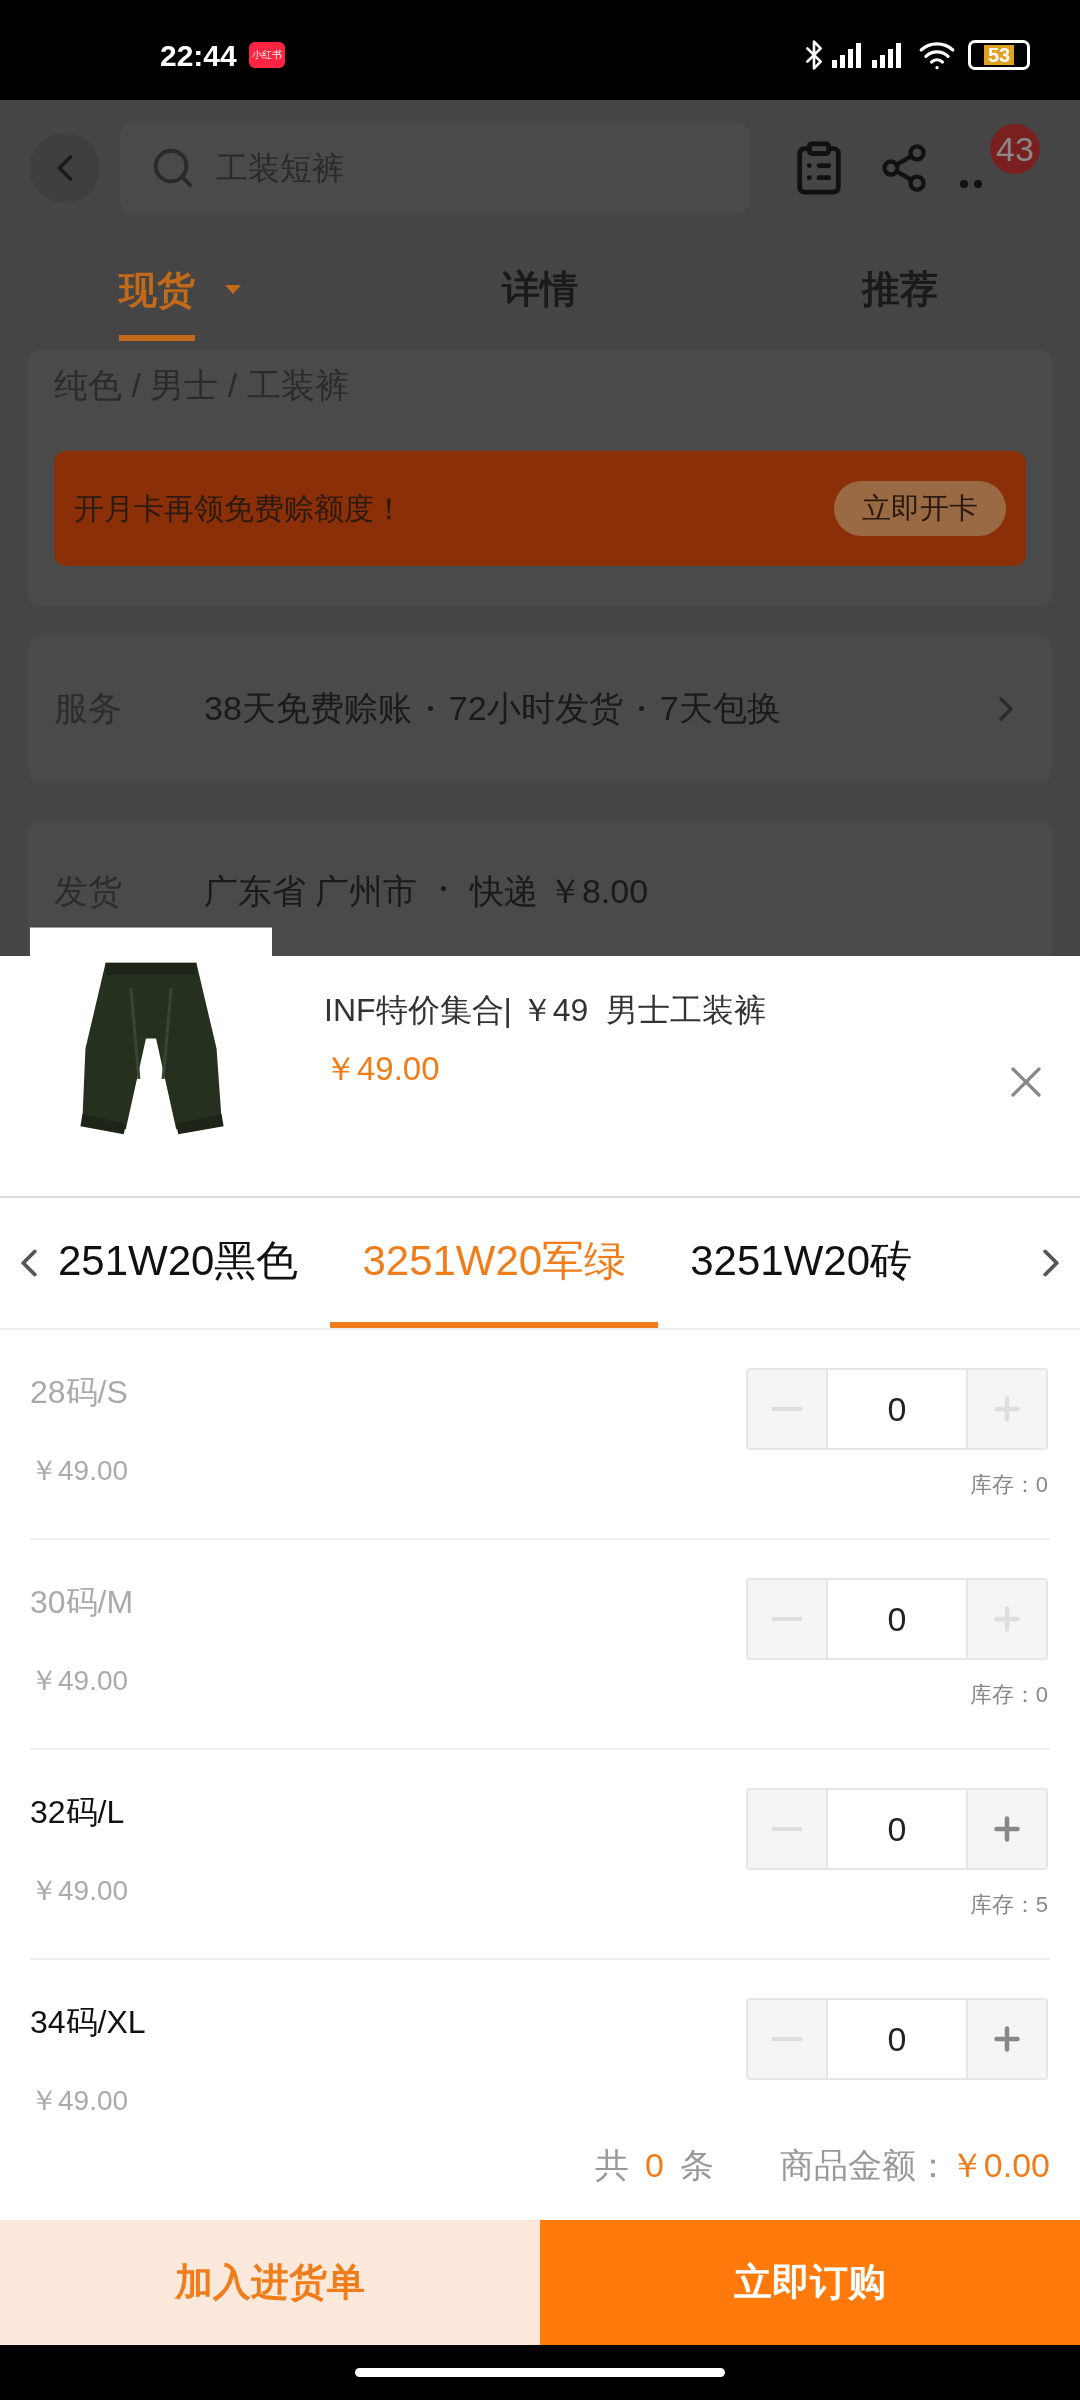  What do you see at coordinates (494, 1263) in the screenshot?
I see `variant-tab: 3251W20军绿` at bounding box center [494, 1263].